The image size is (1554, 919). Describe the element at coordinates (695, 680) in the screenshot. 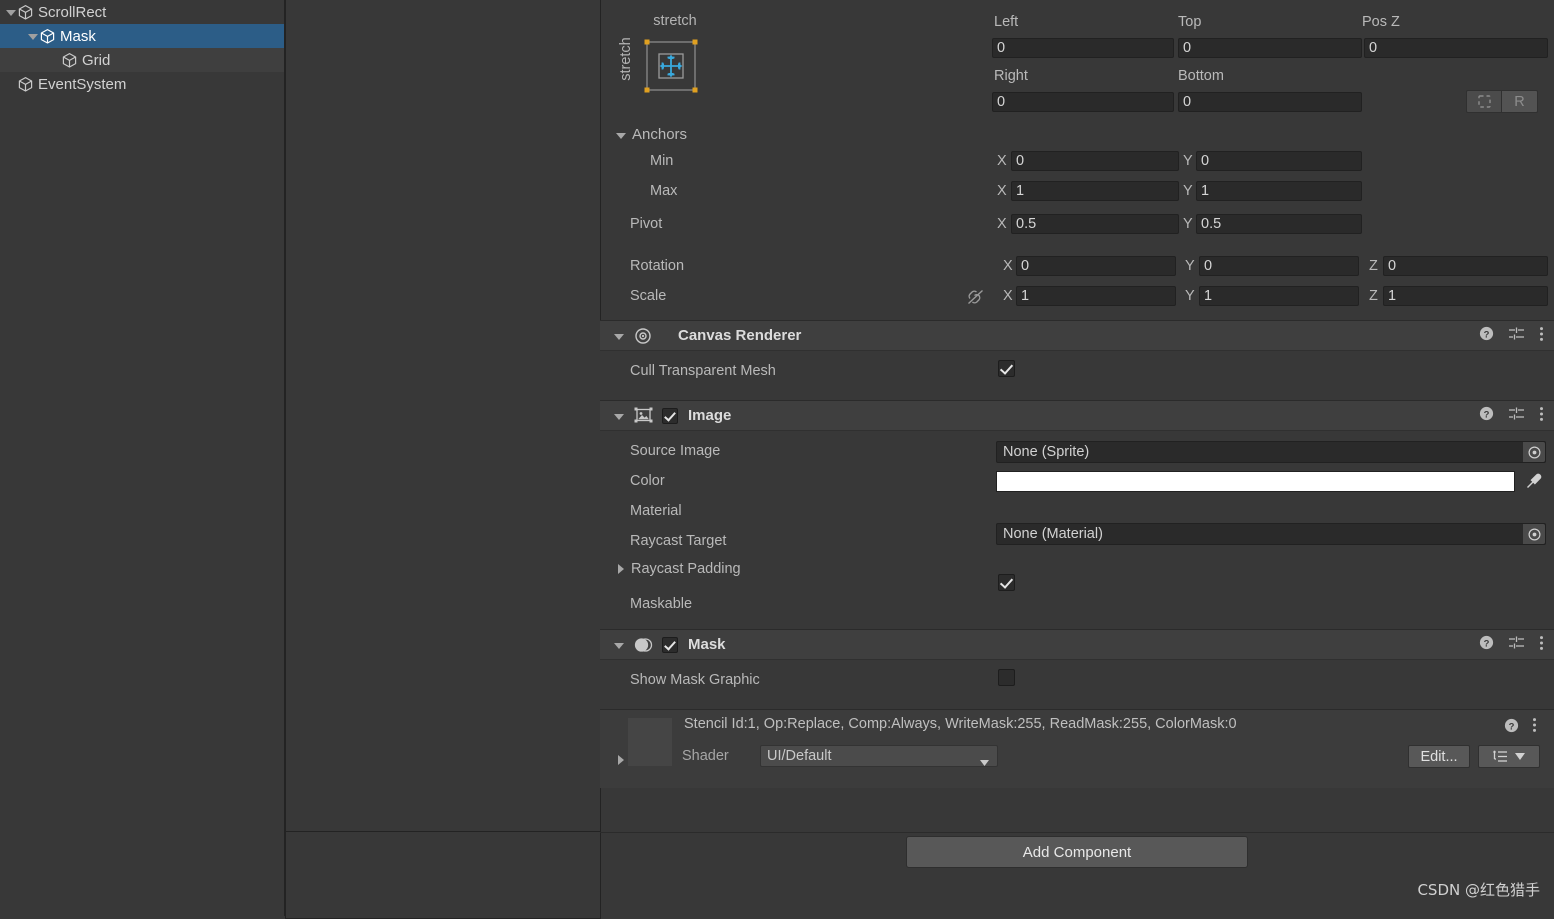

I see `show-mask-graphic-label: Show Mask Graphic` at that location.